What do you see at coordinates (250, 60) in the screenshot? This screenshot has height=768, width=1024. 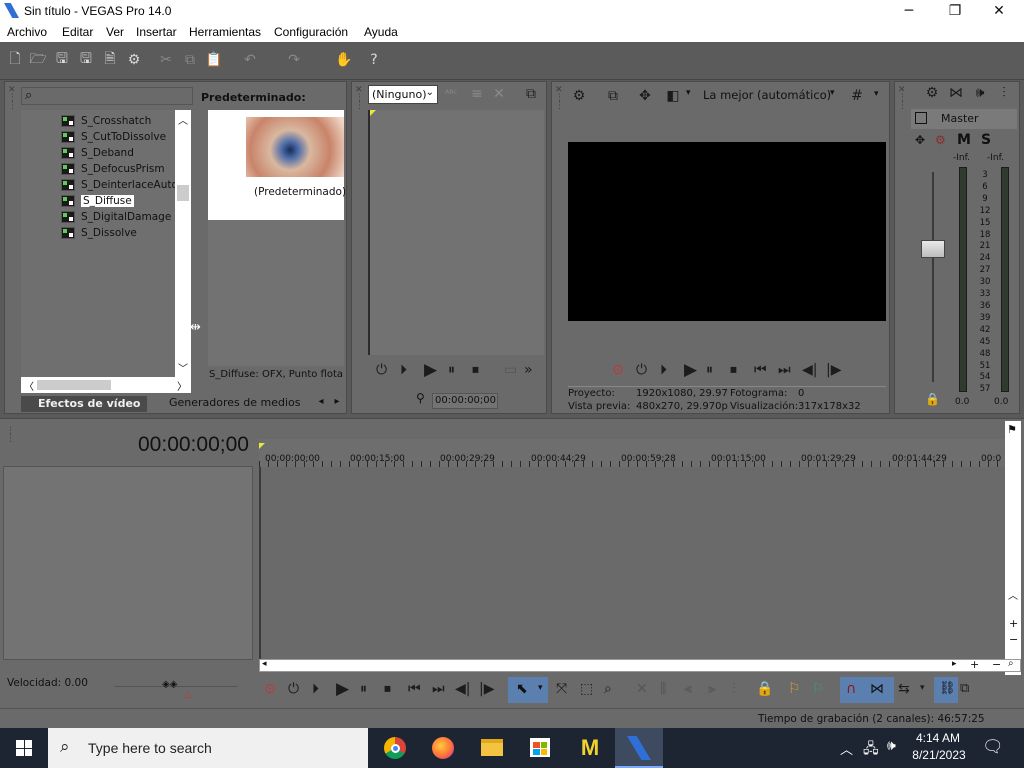 I see `undo-icon: ↶` at bounding box center [250, 60].